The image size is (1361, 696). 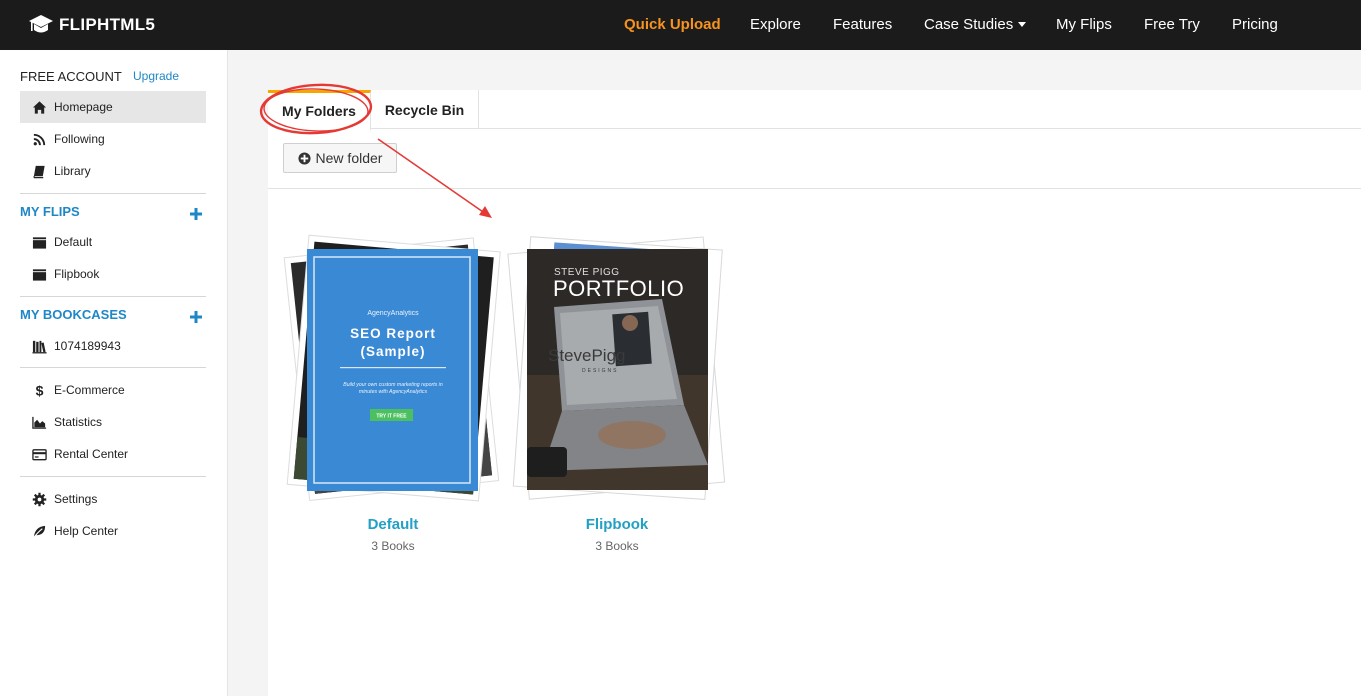 I want to click on sidebar-item-label: Help Center, so click(x=86, y=531).